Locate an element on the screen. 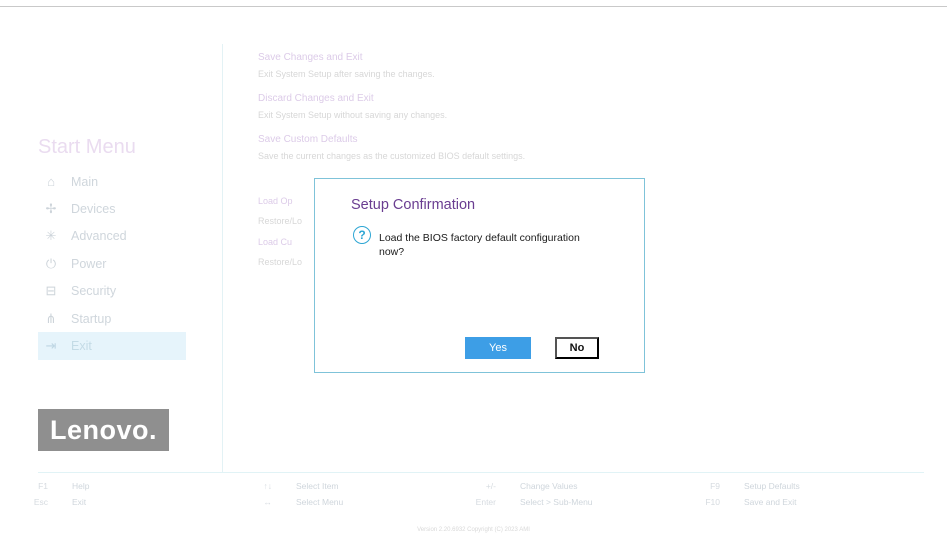 Image resolution: width=947 pixels, height=539 pixels. sidebar-item-main: ⌂ Main is located at coordinates (112, 181).